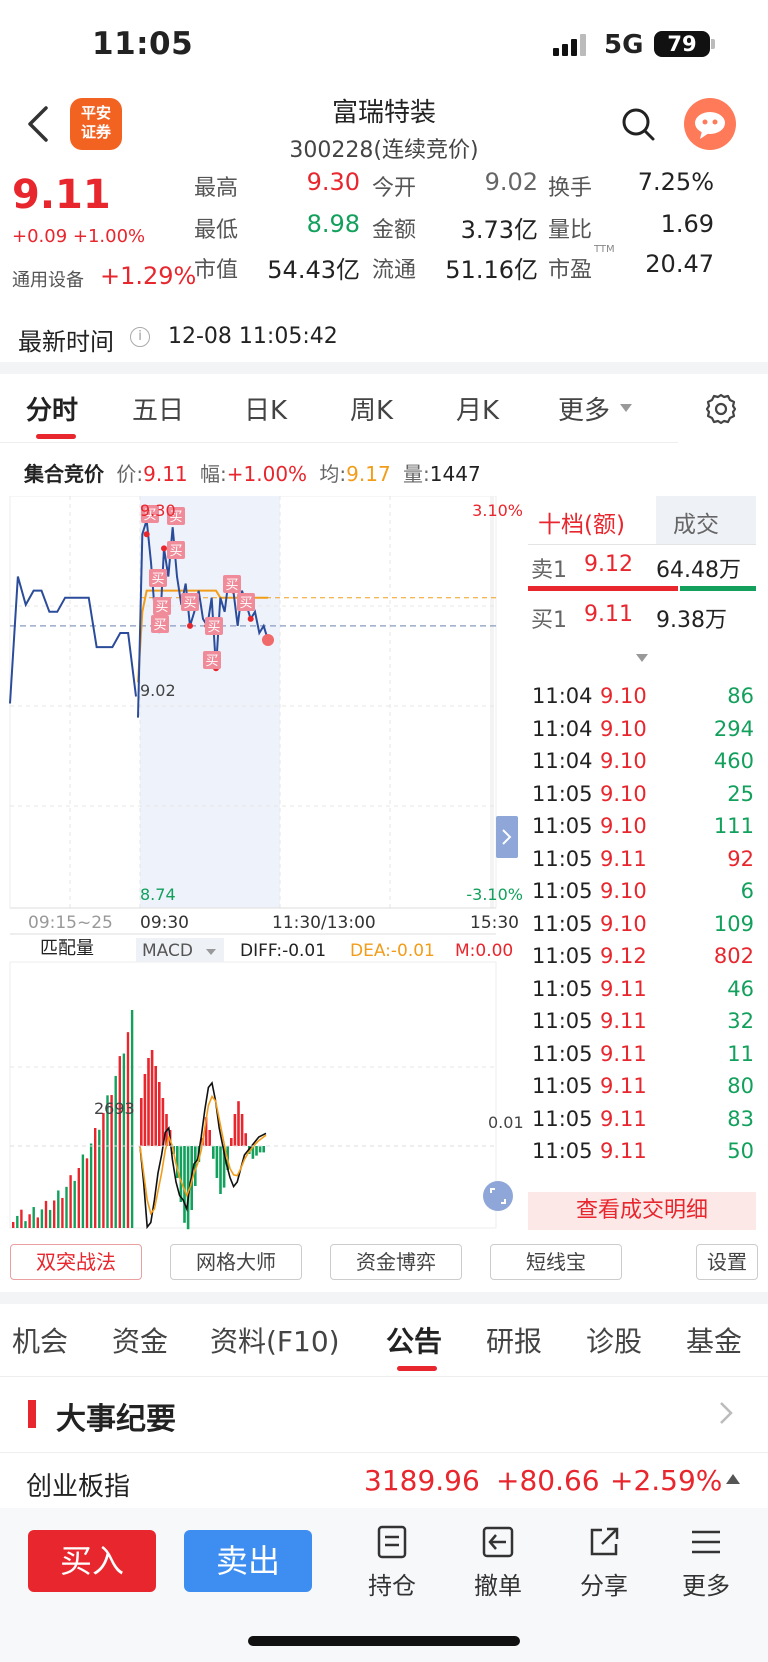 The image size is (768, 1662). I want to click on info-tab: 诊股, so click(614, 1340).